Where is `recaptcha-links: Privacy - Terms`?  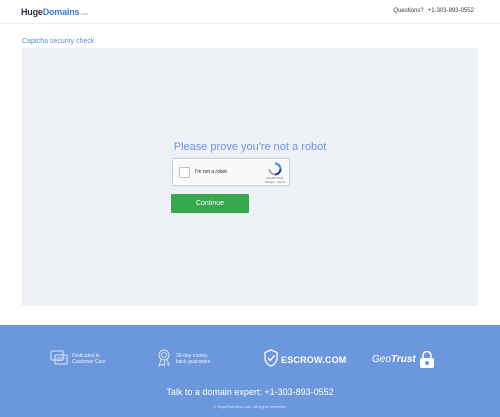
recaptcha-links: Privacy - Terms is located at coordinates (275, 182).